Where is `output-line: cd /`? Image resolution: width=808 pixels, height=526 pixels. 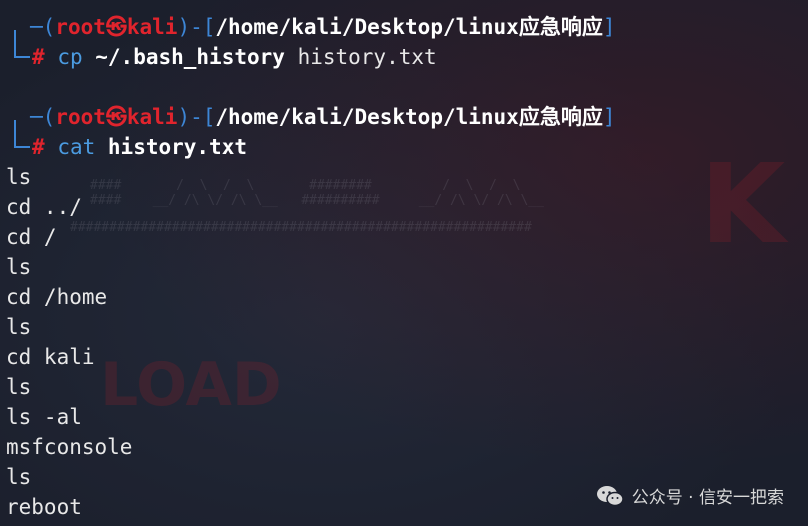 output-line: cd / is located at coordinates (31, 237).